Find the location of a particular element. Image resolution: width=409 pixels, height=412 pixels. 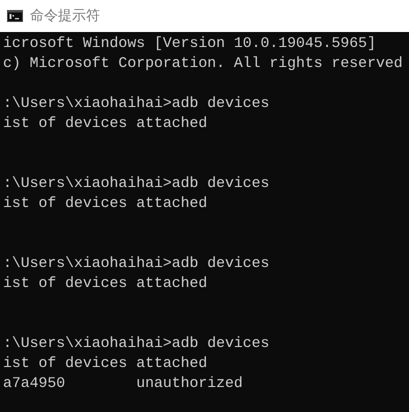

console-line: a7a4950 unauthorized is located at coordinates (123, 384).